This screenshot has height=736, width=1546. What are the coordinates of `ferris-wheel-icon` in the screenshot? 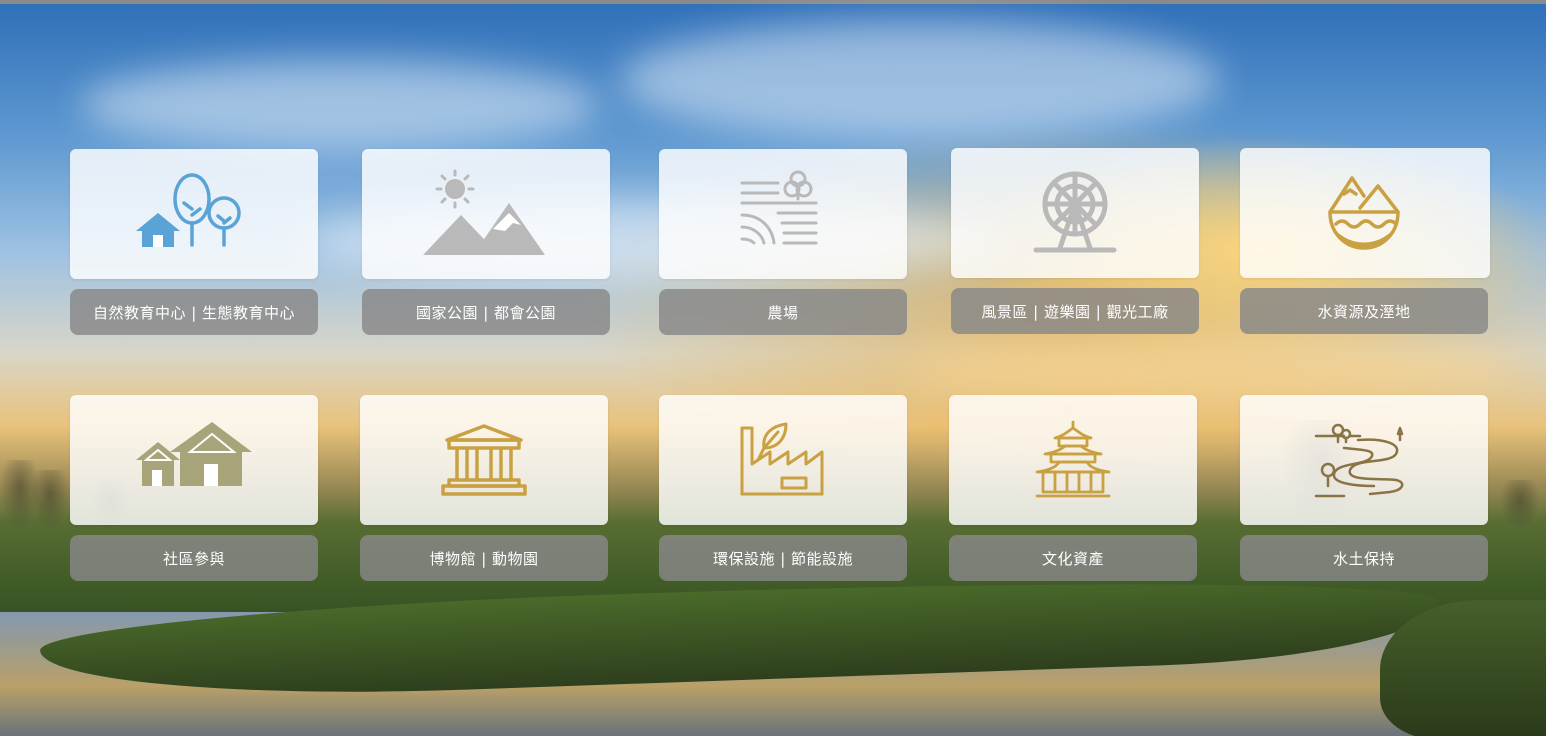 It's located at (1075, 212).